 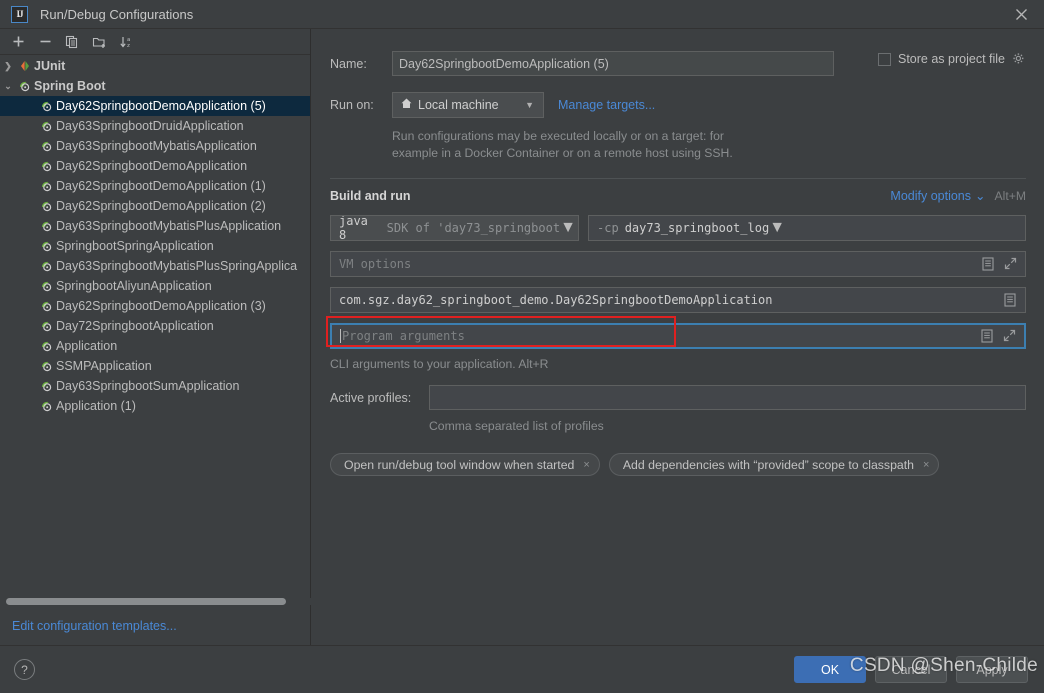 I want to click on tree-item-configuration: Day62SpringbootDemoApplication (1), so click(x=155, y=186).